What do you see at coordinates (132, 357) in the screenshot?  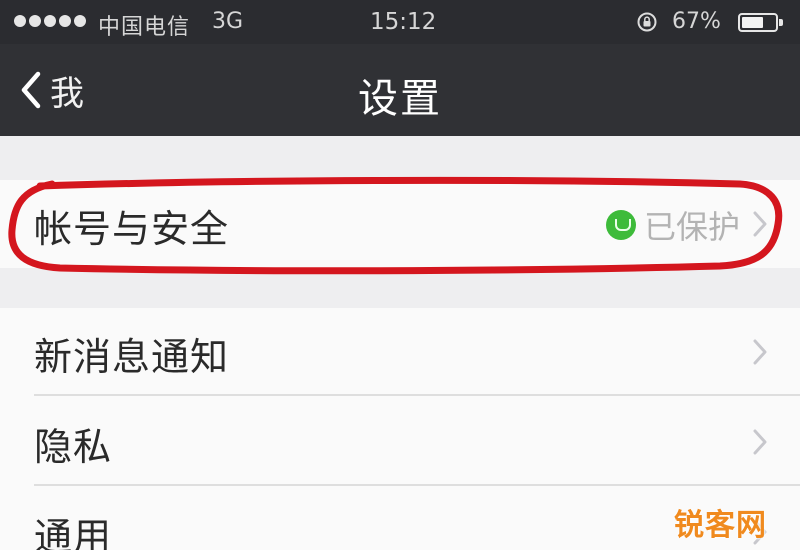 I see `settings-item-label: 新消息通知` at bounding box center [132, 357].